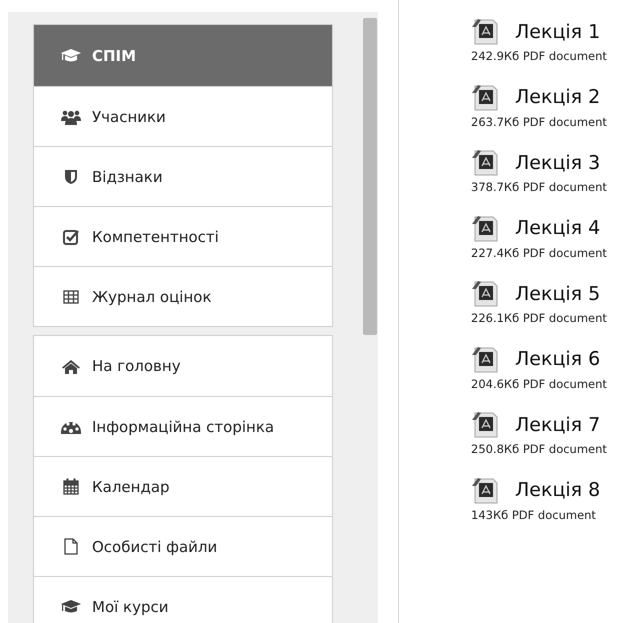 This screenshot has height=623, width=632. I want to click on file-info: 226.1Кб PDF document, so click(539, 318).